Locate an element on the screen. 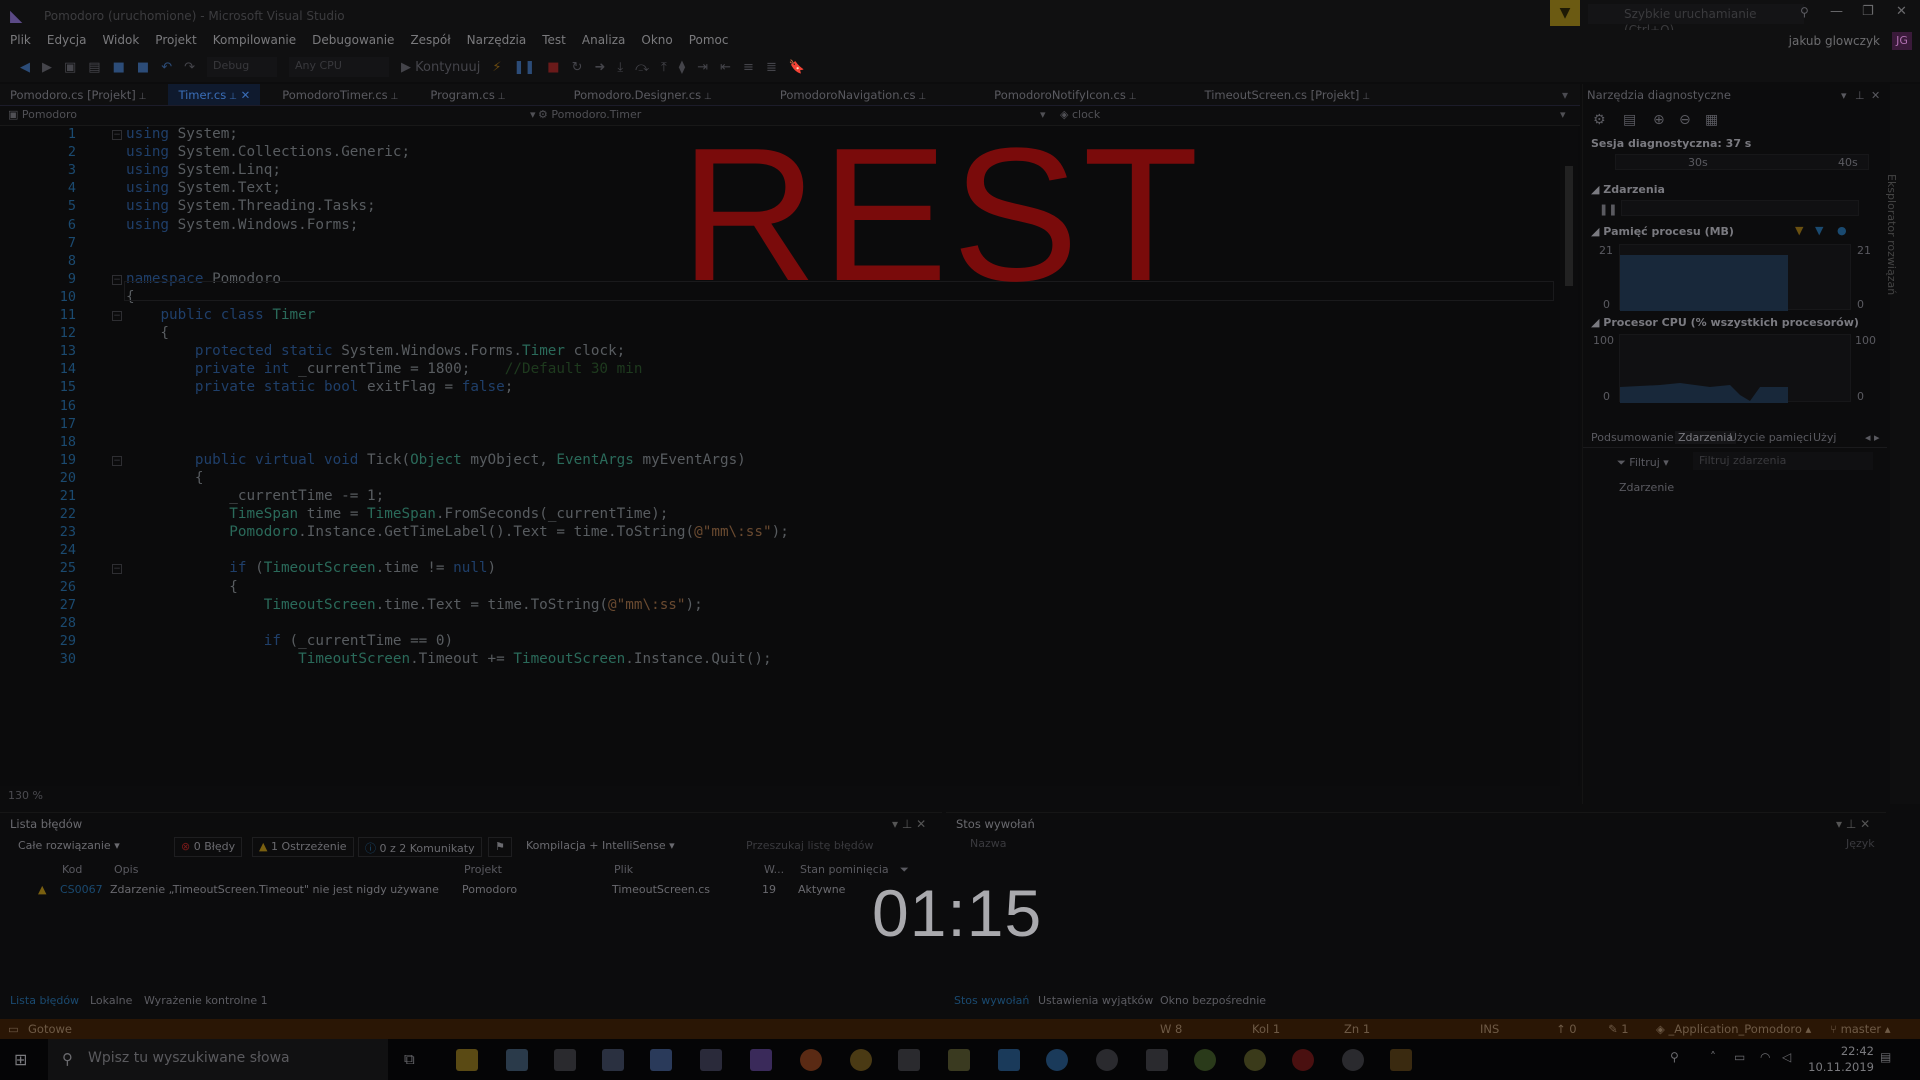 This screenshot has height=1080, width=1920. firefox-icon is located at coordinates (811, 1060).